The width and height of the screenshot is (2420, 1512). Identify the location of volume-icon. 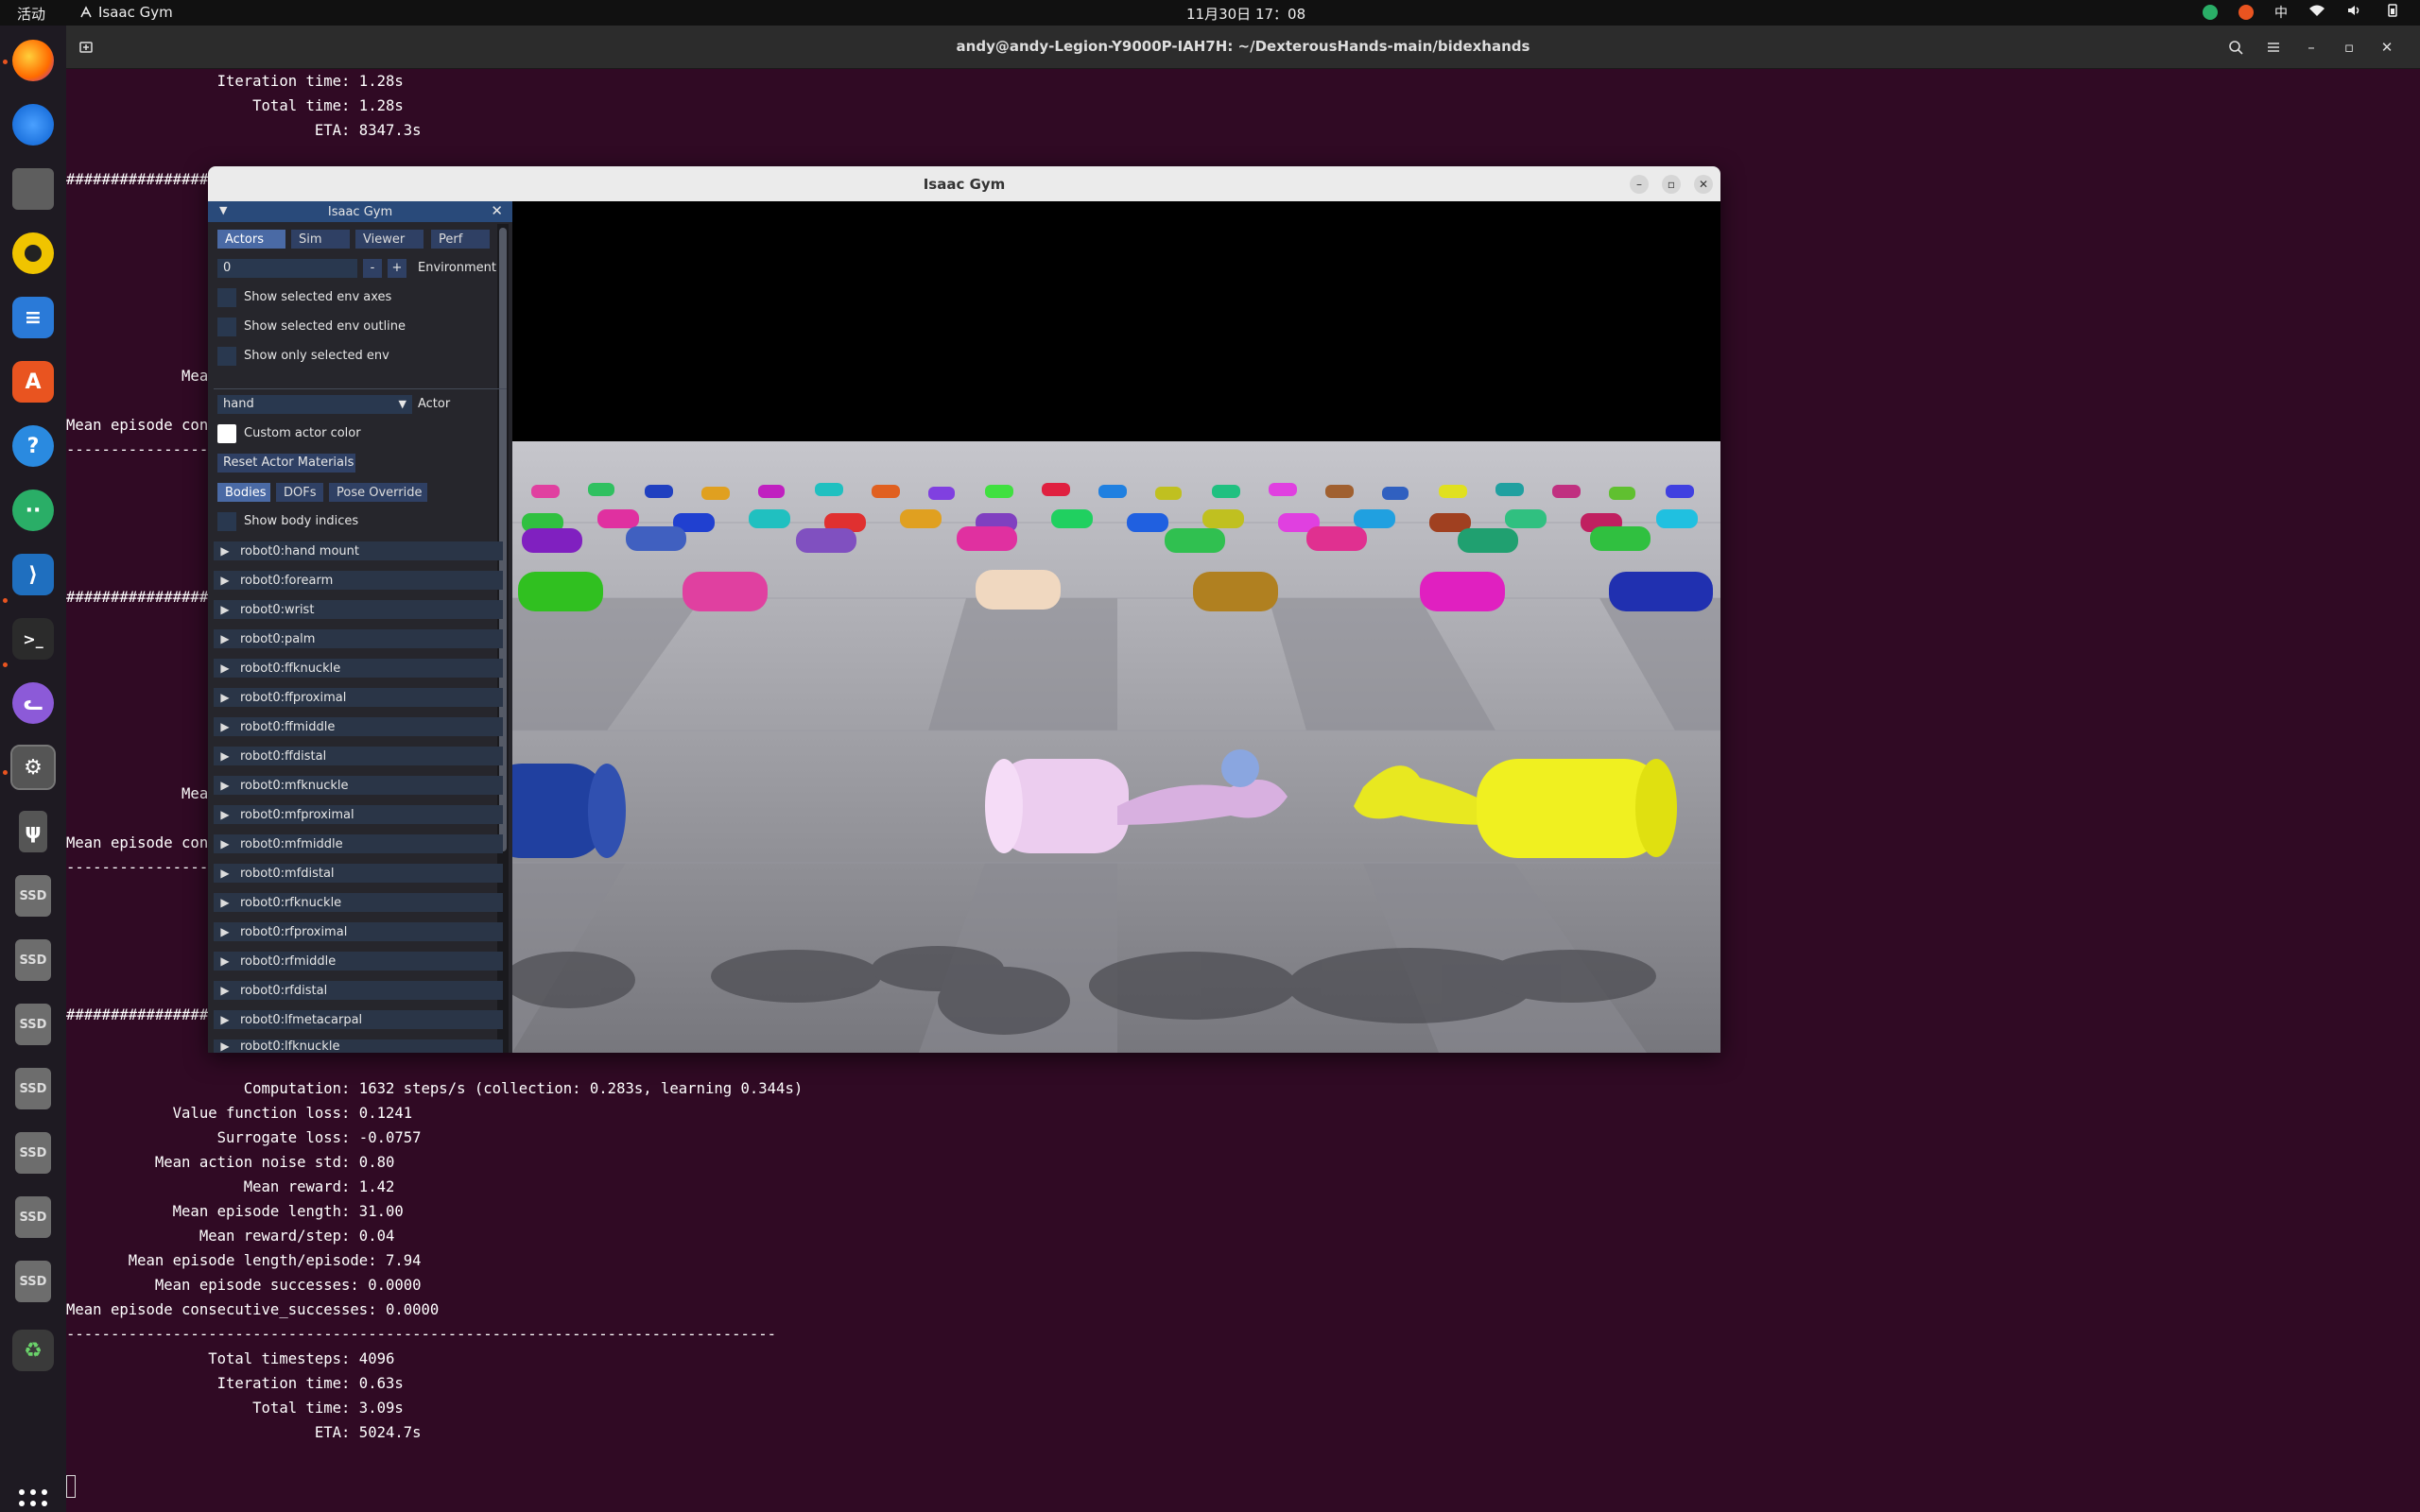
(2354, 12).